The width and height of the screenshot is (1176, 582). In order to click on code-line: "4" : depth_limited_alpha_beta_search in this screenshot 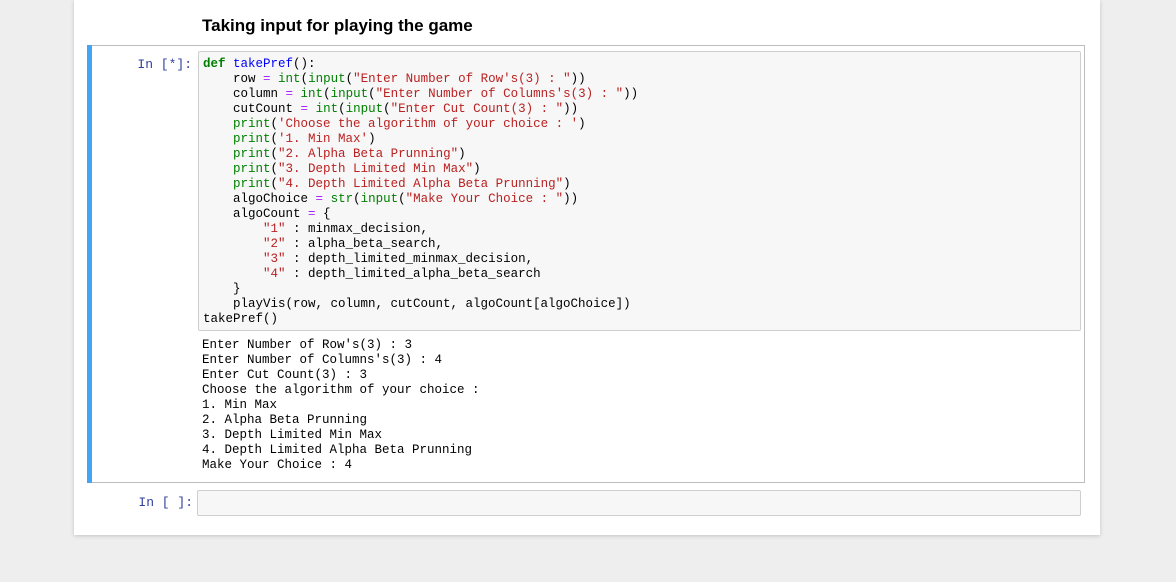, I will do `click(402, 274)`.